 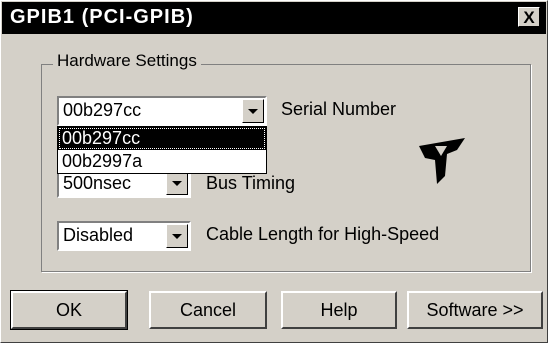 I want to click on serial-number-label: Serial Number, so click(x=339, y=109).